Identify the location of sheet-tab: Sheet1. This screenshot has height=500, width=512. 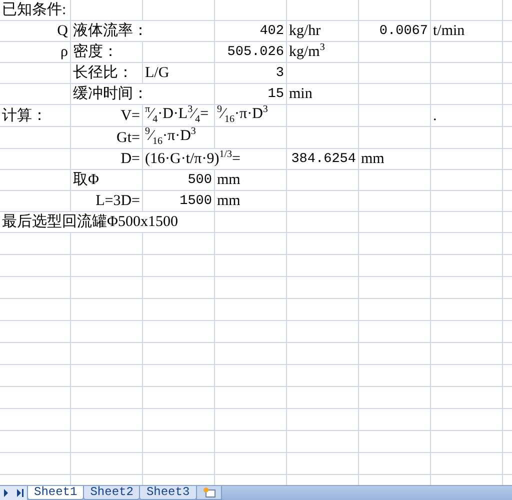
(55, 493).